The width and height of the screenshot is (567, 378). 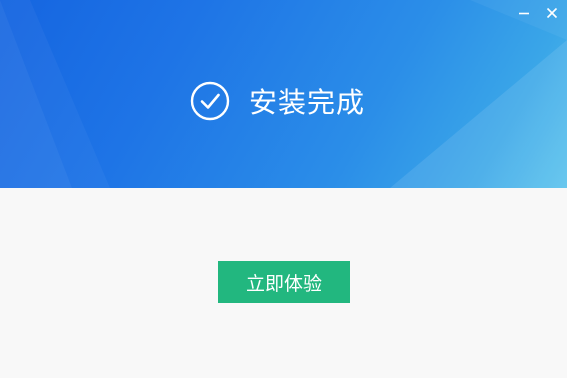 What do you see at coordinates (307, 102) in the screenshot?
I see `install-complete-title: 安装完成` at bounding box center [307, 102].